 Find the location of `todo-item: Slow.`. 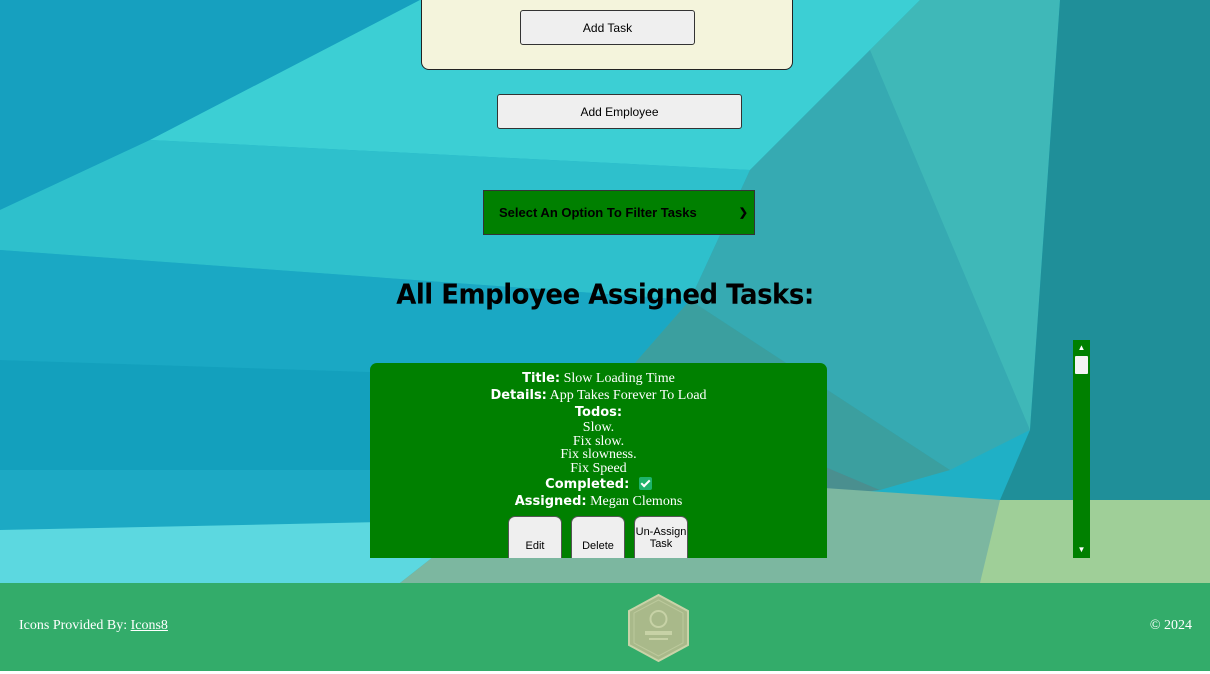

todo-item: Slow. is located at coordinates (598, 427).